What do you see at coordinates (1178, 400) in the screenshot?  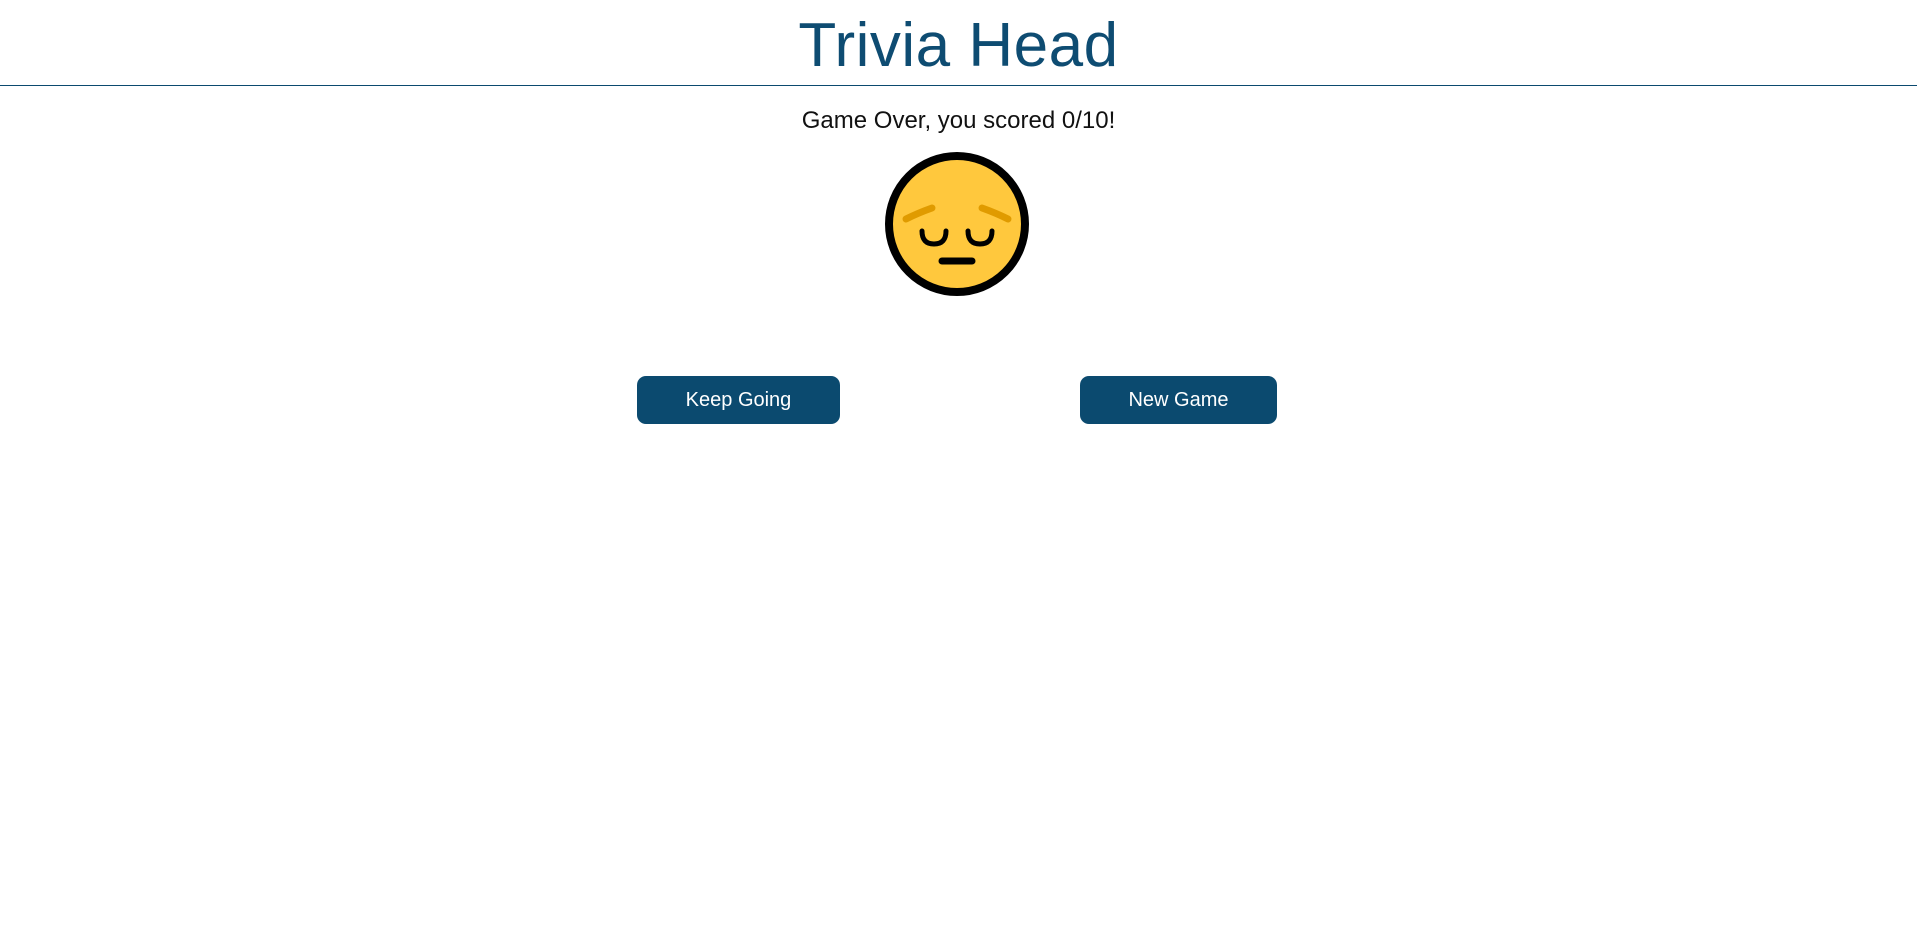 I see `new-game-button: New Game` at bounding box center [1178, 400].